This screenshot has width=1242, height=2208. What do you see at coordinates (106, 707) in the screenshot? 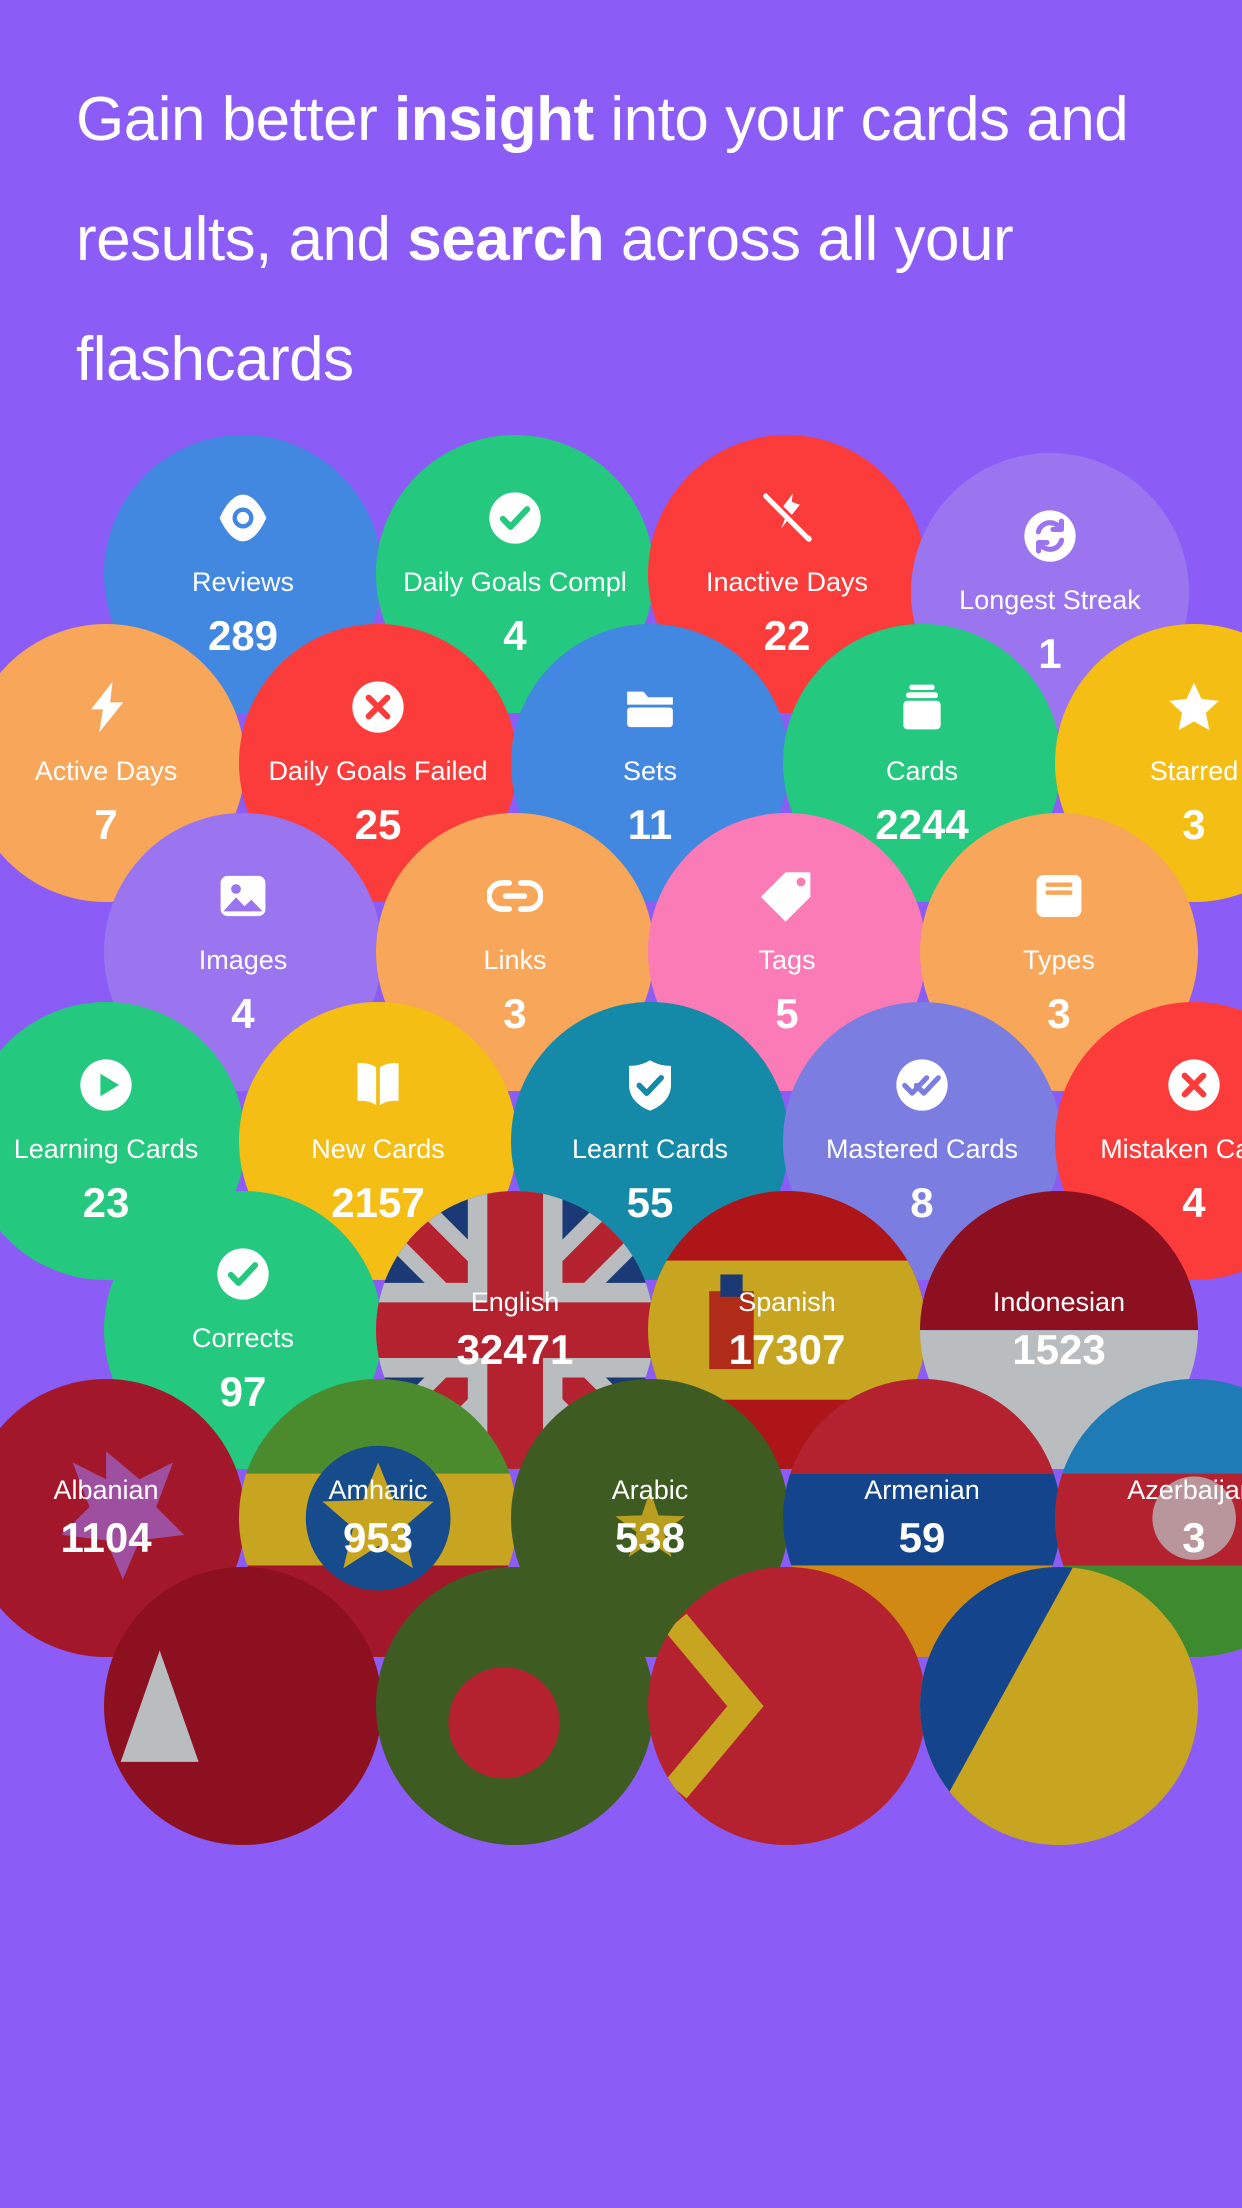
I see `flash-icon` at bounding box center [106, 707].